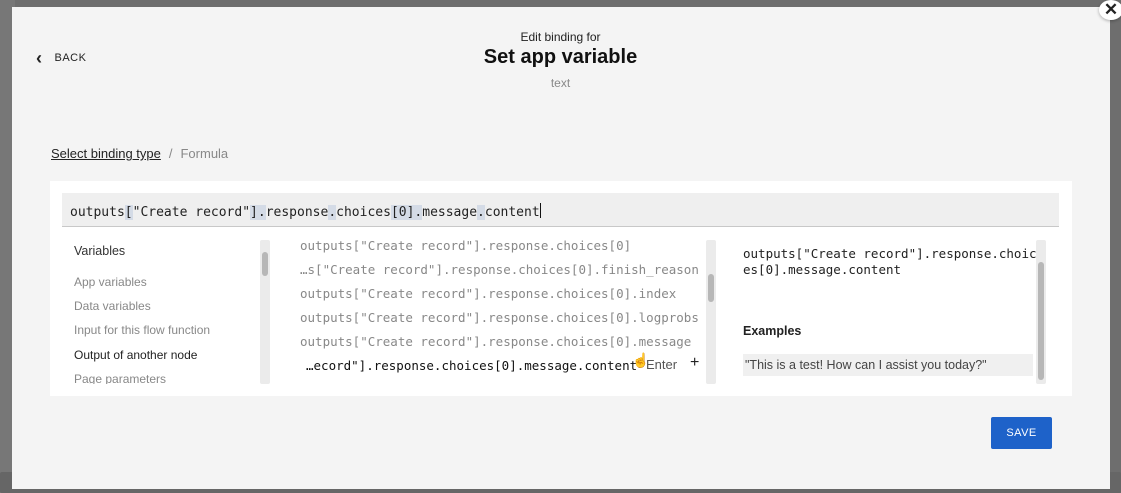  I want to click on examples-heading: Examples, so click(772, 331).